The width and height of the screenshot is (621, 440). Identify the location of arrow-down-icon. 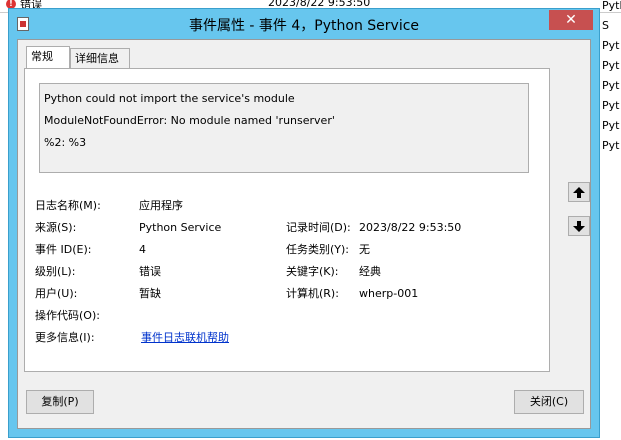
(579, 226).